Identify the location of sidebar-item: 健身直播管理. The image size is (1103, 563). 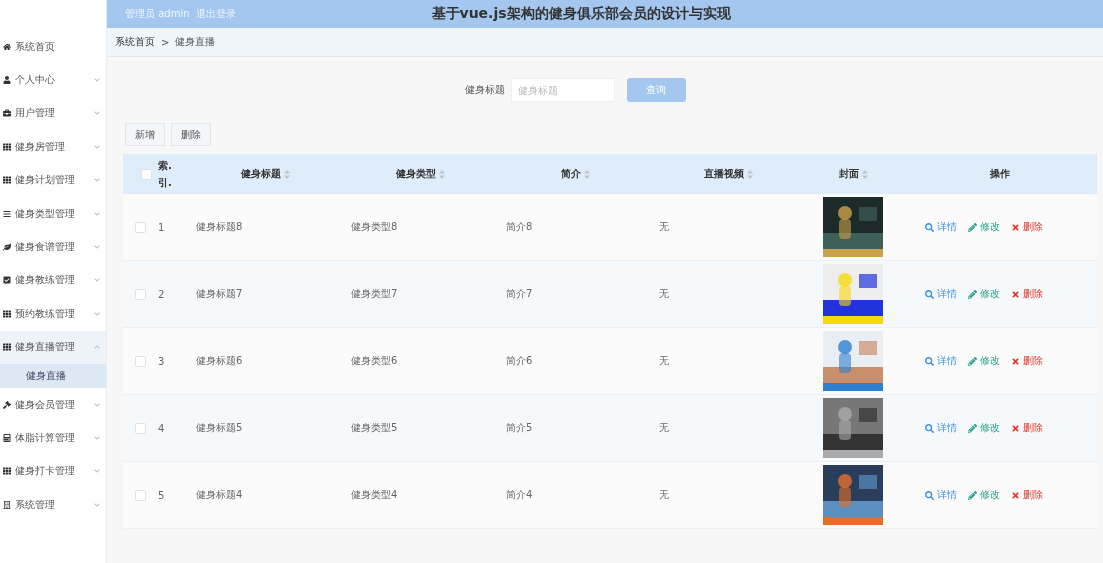
(53, 347).